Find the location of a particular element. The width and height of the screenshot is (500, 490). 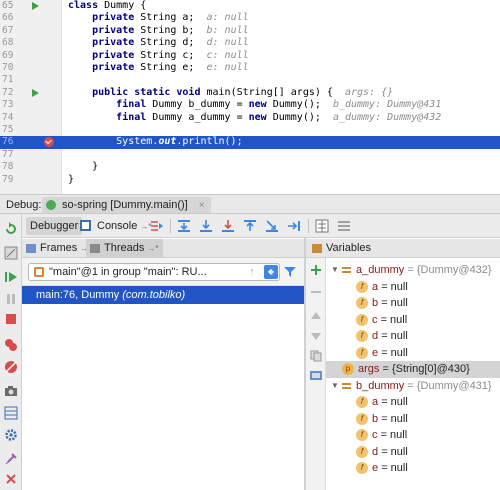

run-to-cursor-icon is located at coordinates (294, 226).